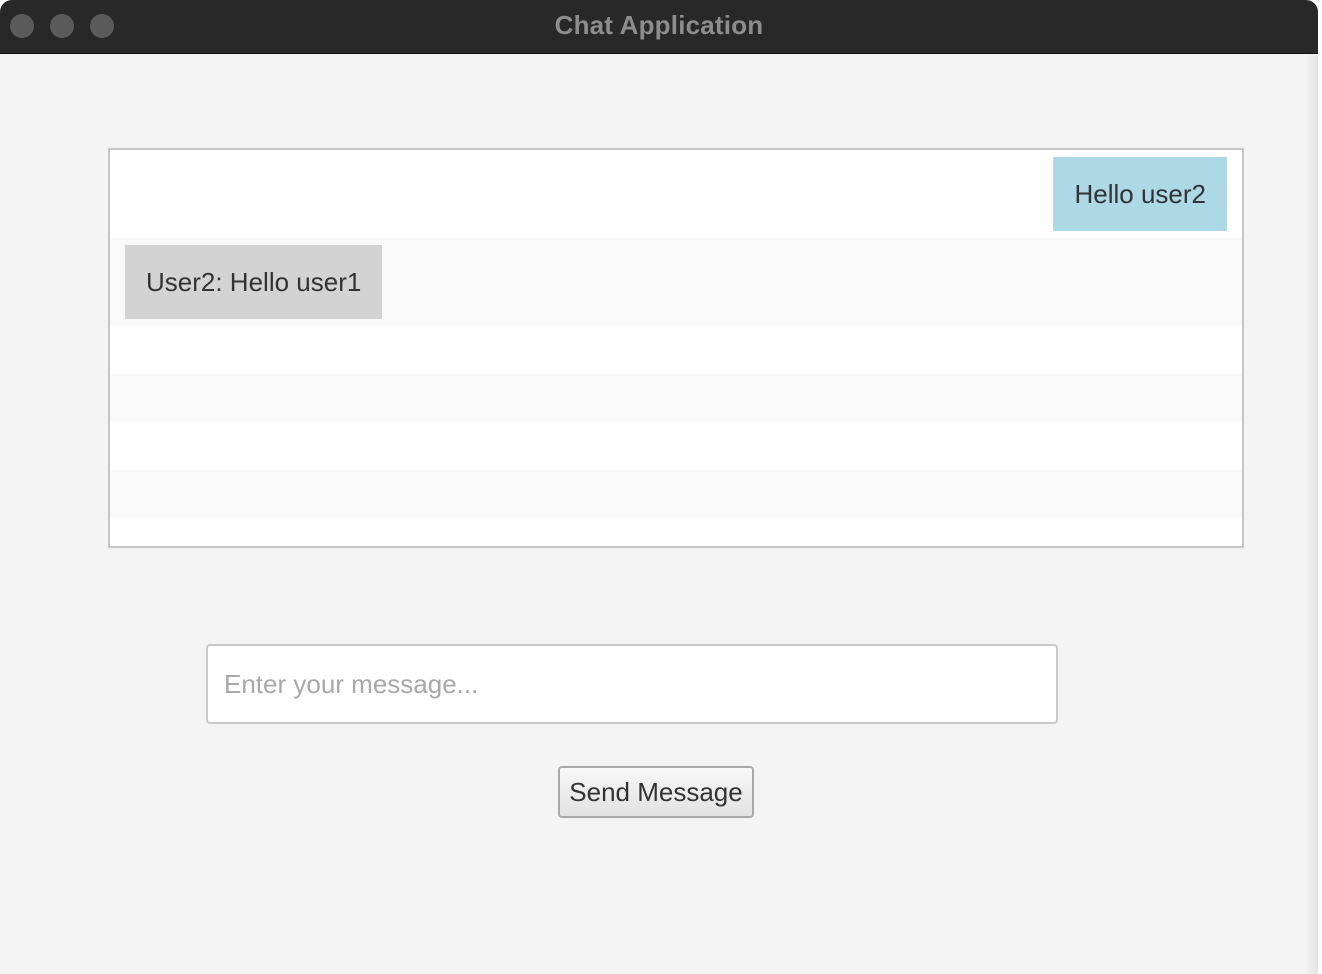 The height and width of the screenshot is (974, 1322). Describe the element at coordinates (656, 792) in the screenshot. I see `send-message-button: Send Message` at that location.